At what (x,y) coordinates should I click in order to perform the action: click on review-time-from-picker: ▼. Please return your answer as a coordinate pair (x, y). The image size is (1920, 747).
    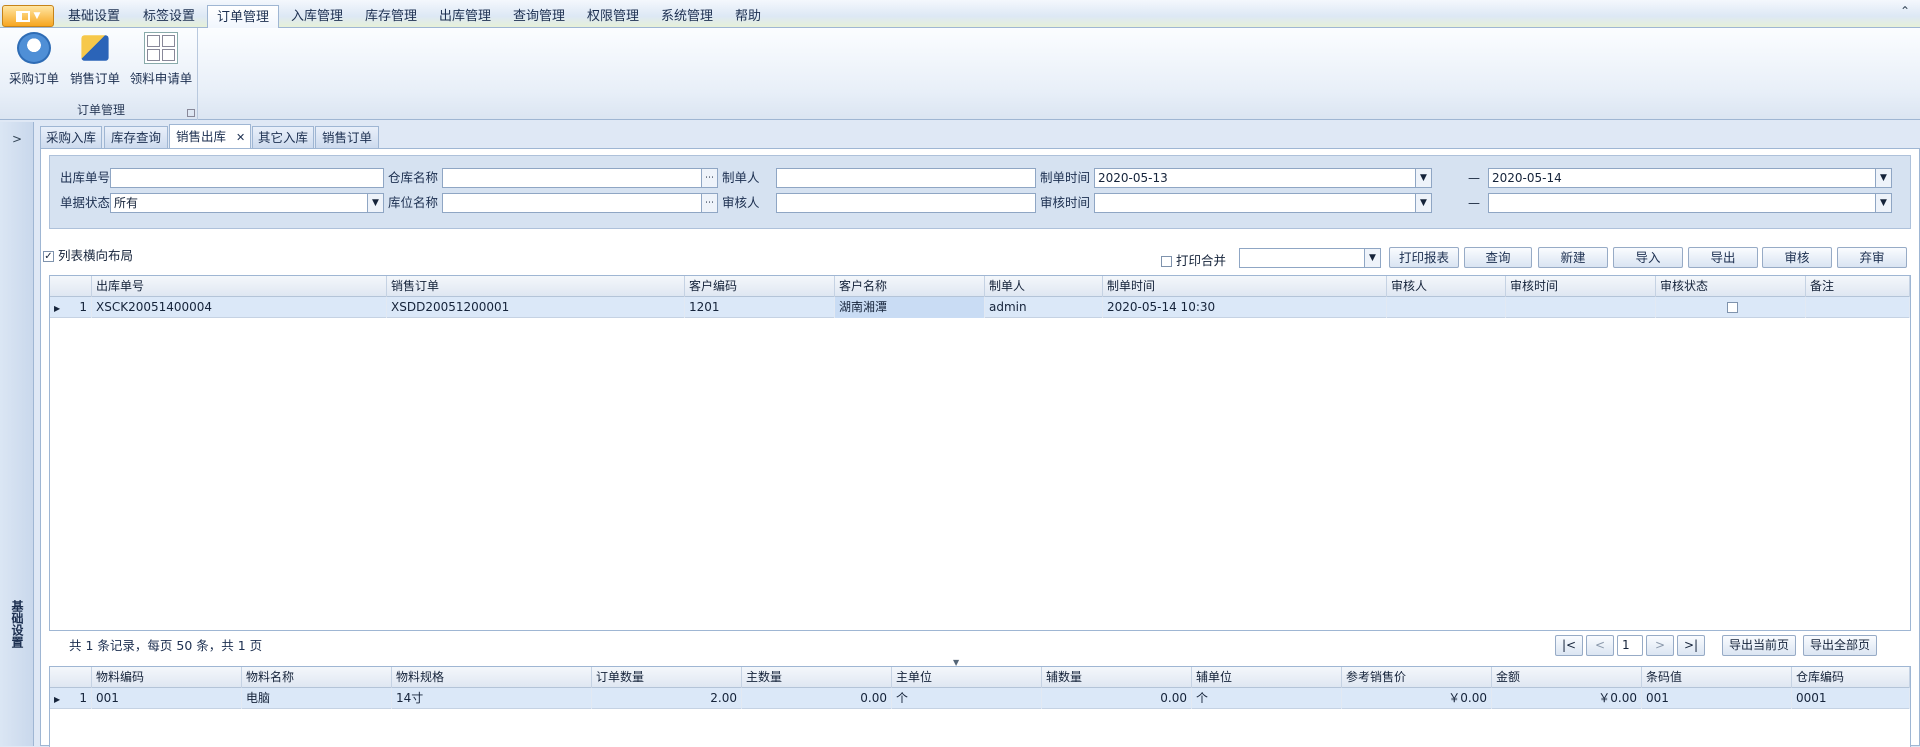
    Looking at the image, I should click on (1263, 203).